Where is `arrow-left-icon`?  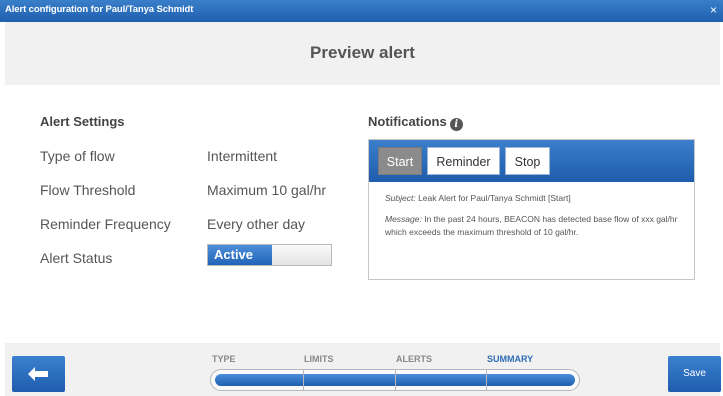
arrow-left-icon is located at coordinates (38, 374).